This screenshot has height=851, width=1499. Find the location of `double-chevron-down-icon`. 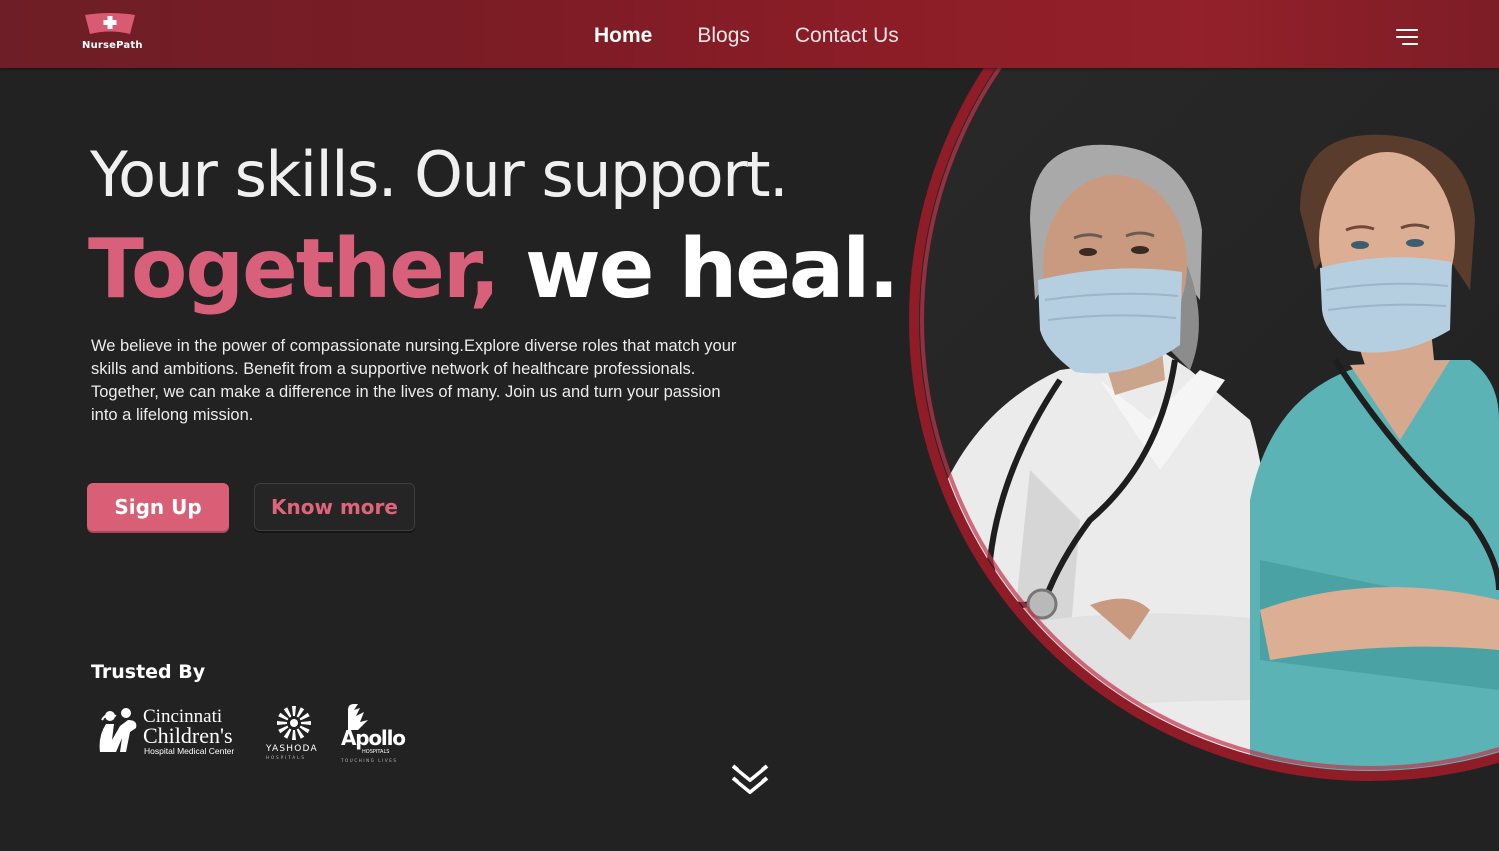

double-chevron-down-icon is located at coordinates (750, 781).